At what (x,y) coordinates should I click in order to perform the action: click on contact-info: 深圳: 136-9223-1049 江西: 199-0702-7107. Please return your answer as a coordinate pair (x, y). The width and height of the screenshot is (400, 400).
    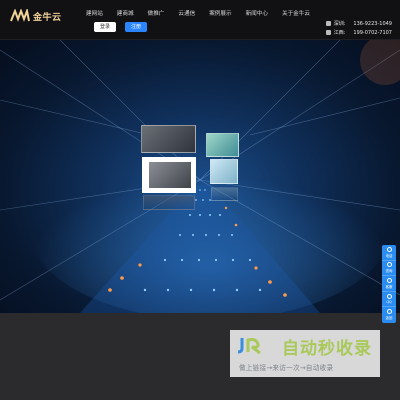
    Looking at the image, I should click on (358, 28).